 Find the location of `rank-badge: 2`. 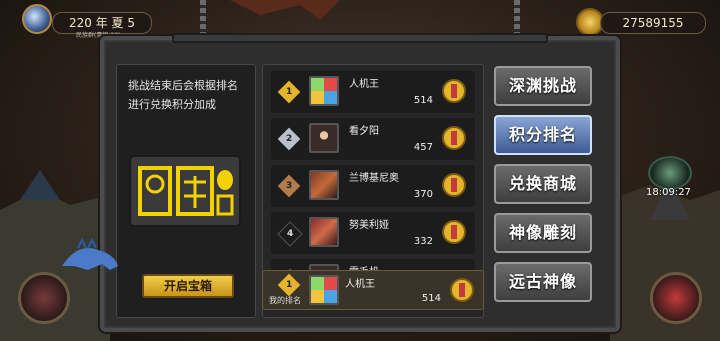

rank-badge: 2 is located at coordinates (289, 139).